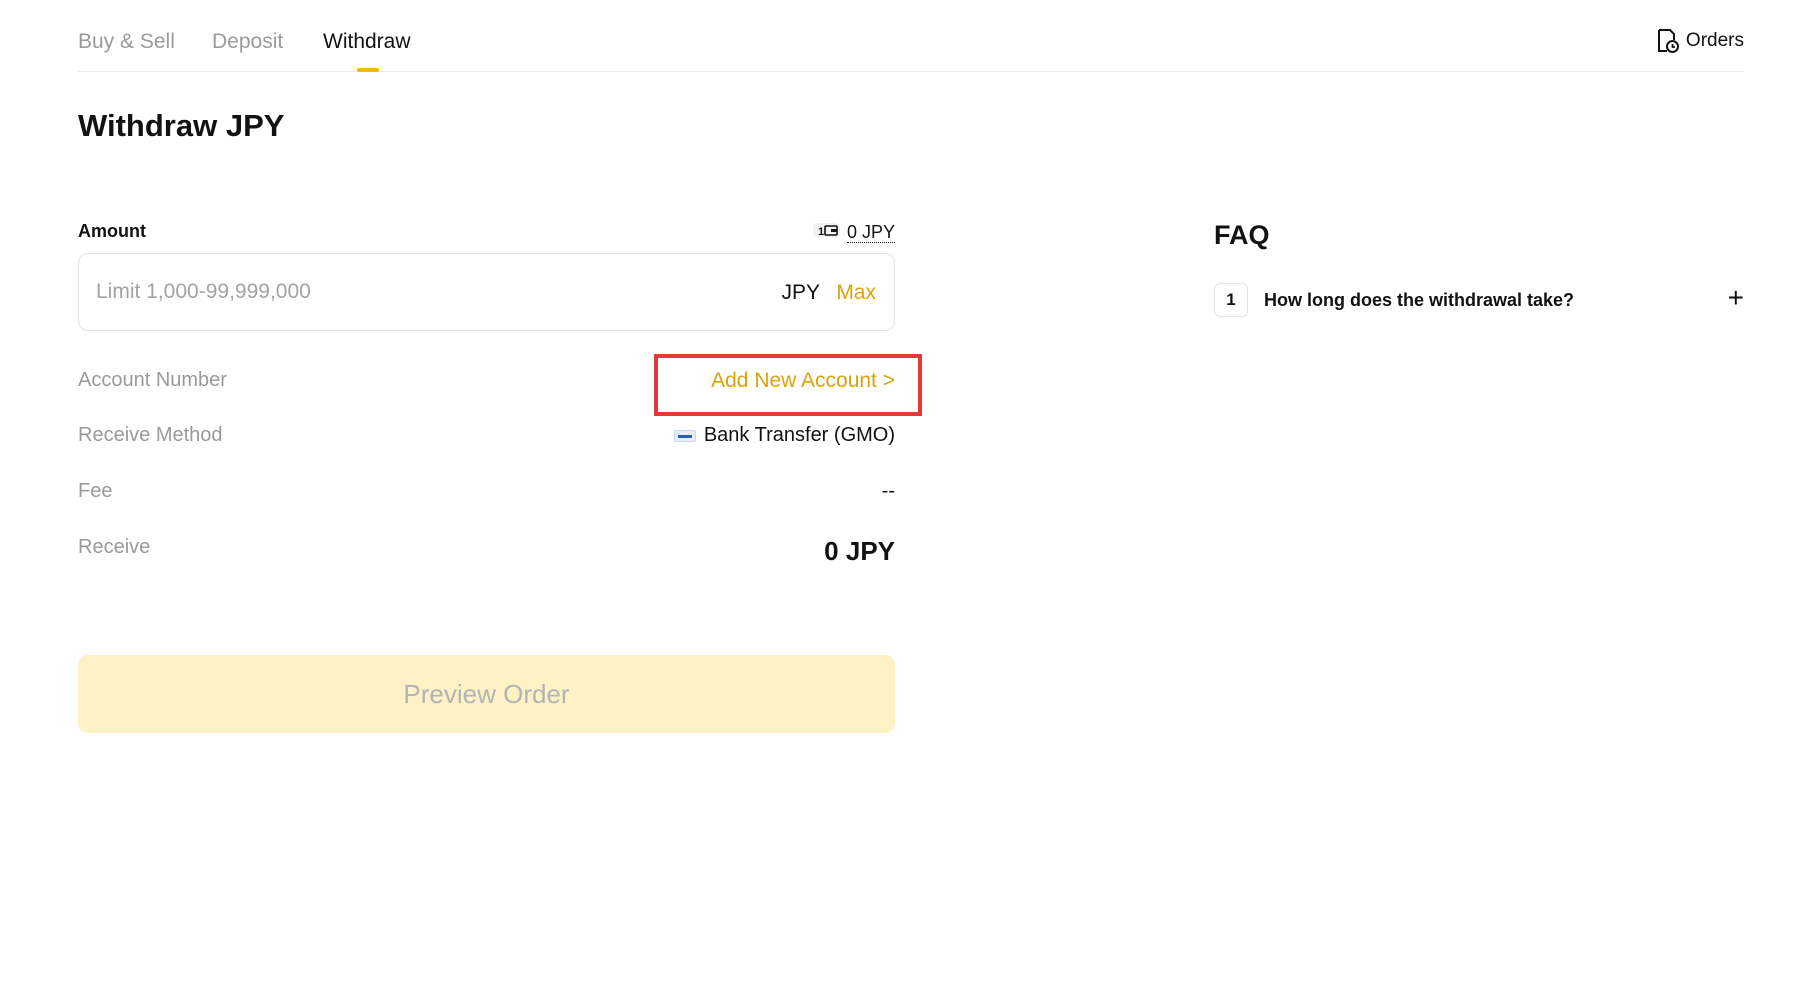 This screenshot has height=1003, width=1800. Describe the element at coordinates (1668, 41) in the screenshot. I see `orders-icon` at that location.